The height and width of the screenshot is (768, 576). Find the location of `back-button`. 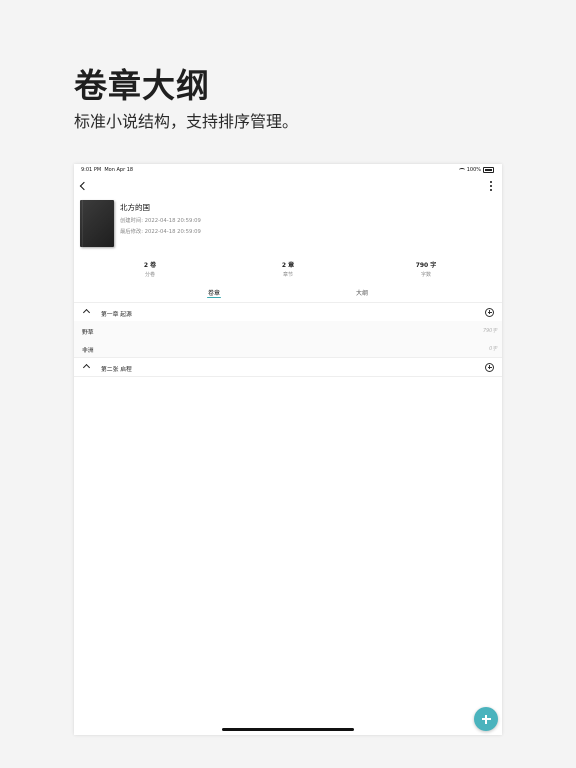

back-button is located at coordinates (84, 187).